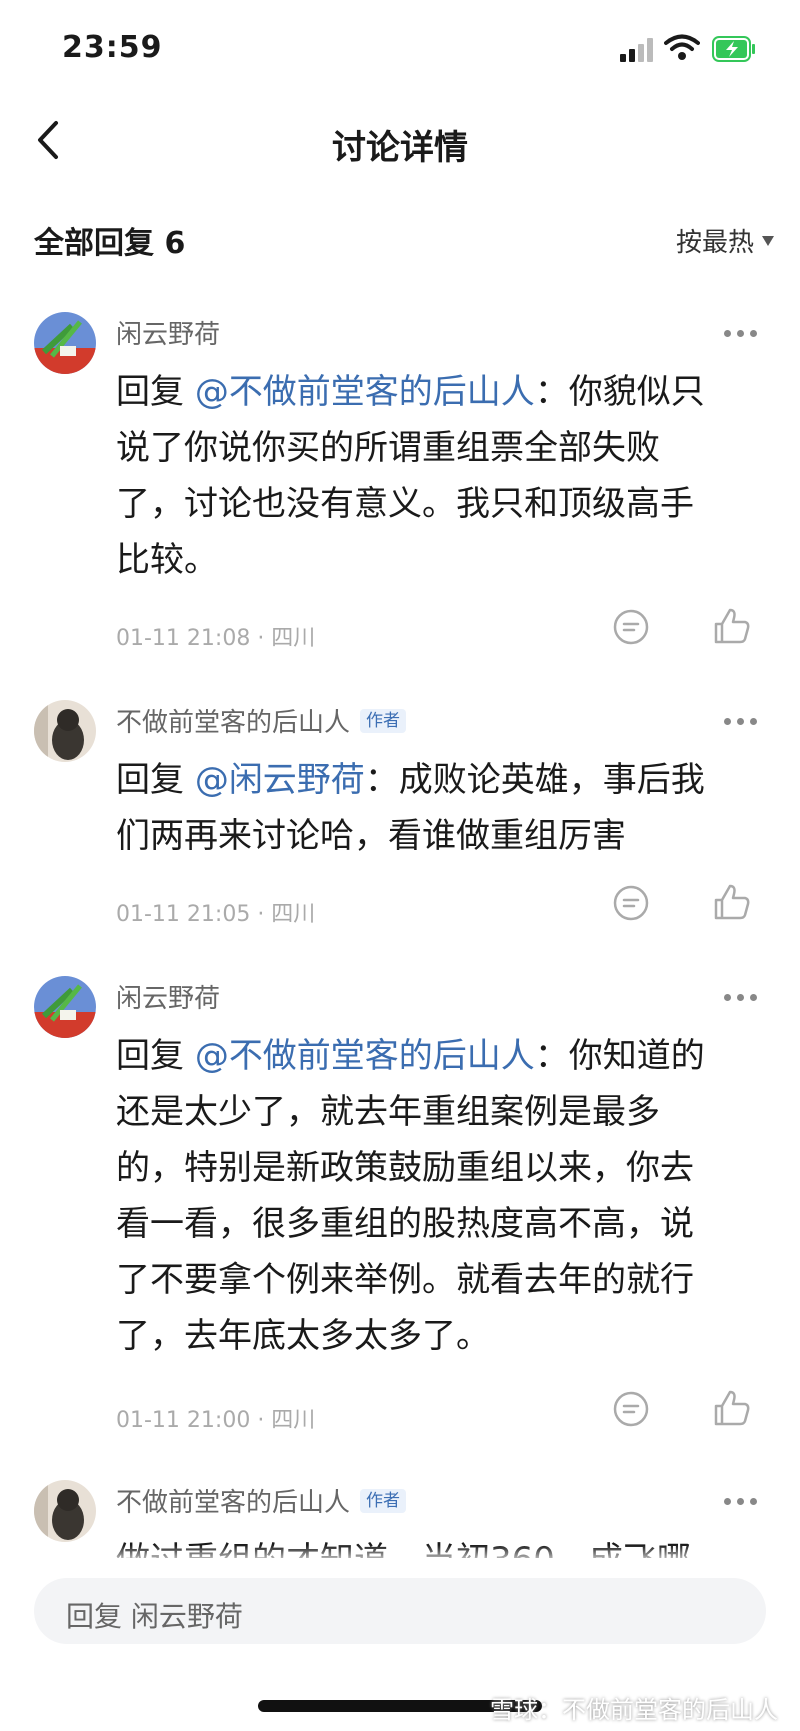 The height and width of the screenshot is (1731, 800). Describe the element at coordinates (388, 1112) in the screenshot. I see `comment-line: 还是太少了，就去年重组案例是最多` at that location.